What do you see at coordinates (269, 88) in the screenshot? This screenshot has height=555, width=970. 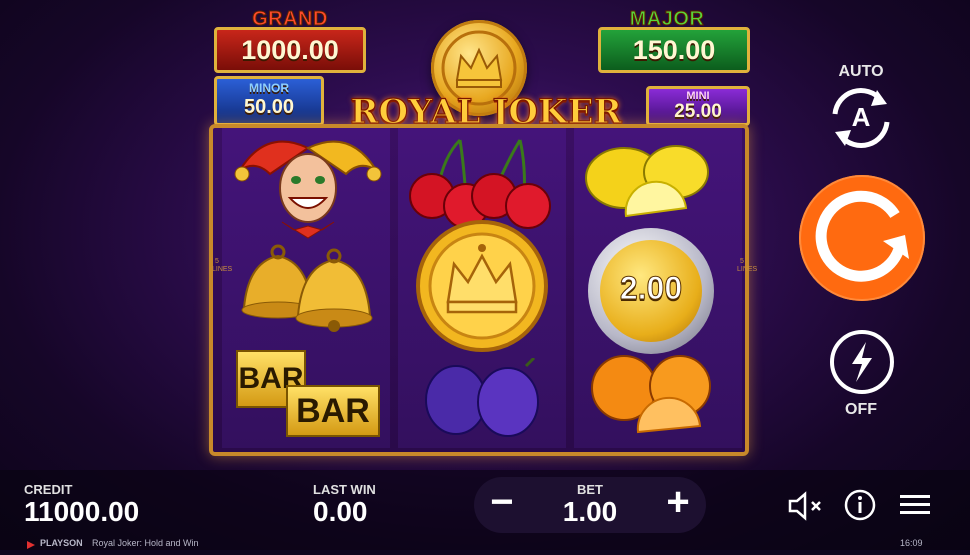 I see `minor-jackpot-title: MINOR` at bounding box center [269, 88].